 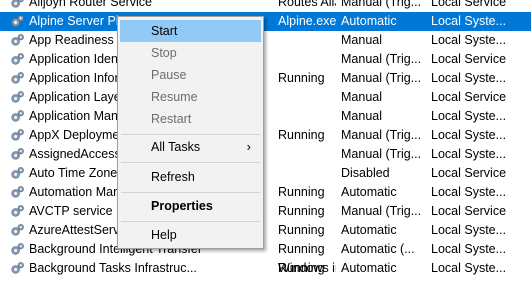 What do you see at coordinates (190, 206) in the screenshot?
I see `menu-item-properties: Properties` at bounding box center [190, 206].